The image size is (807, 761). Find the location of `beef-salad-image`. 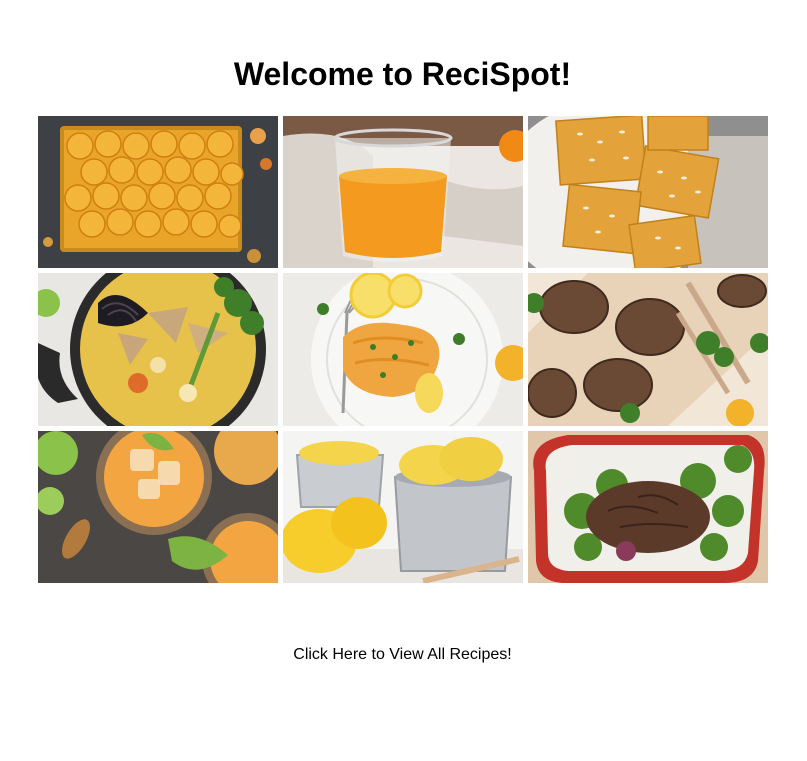

beef-salad-image is located at coordinates (648, 507).